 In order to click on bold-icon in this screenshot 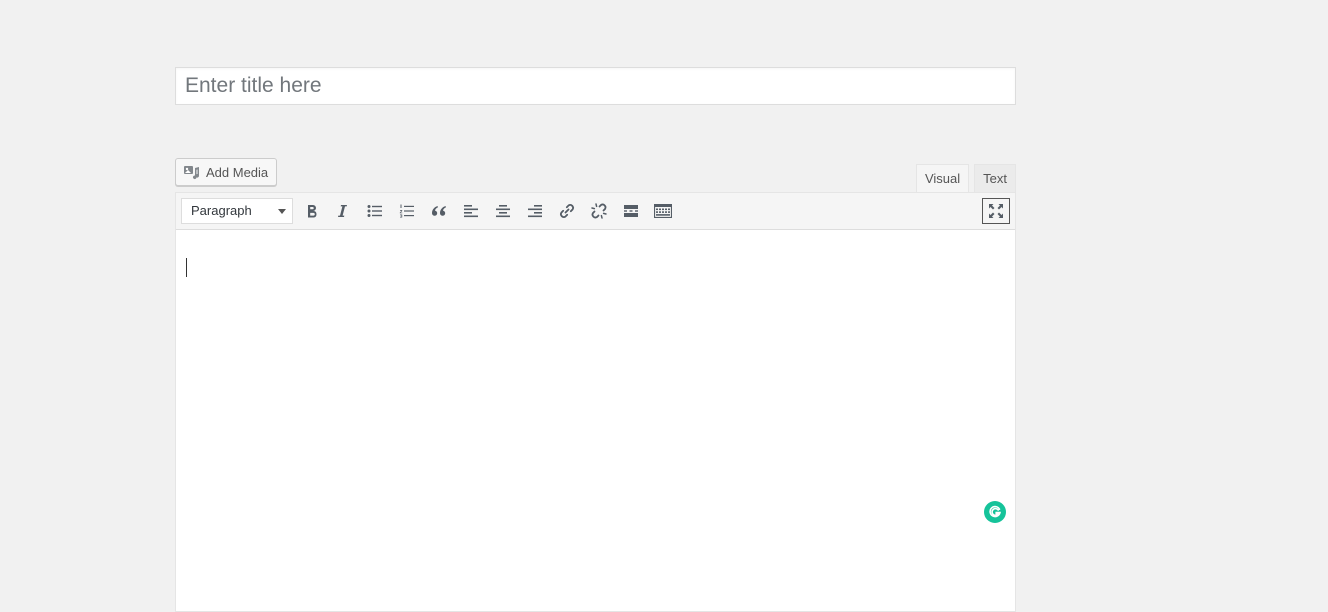, I will do `click(312, 211)`.